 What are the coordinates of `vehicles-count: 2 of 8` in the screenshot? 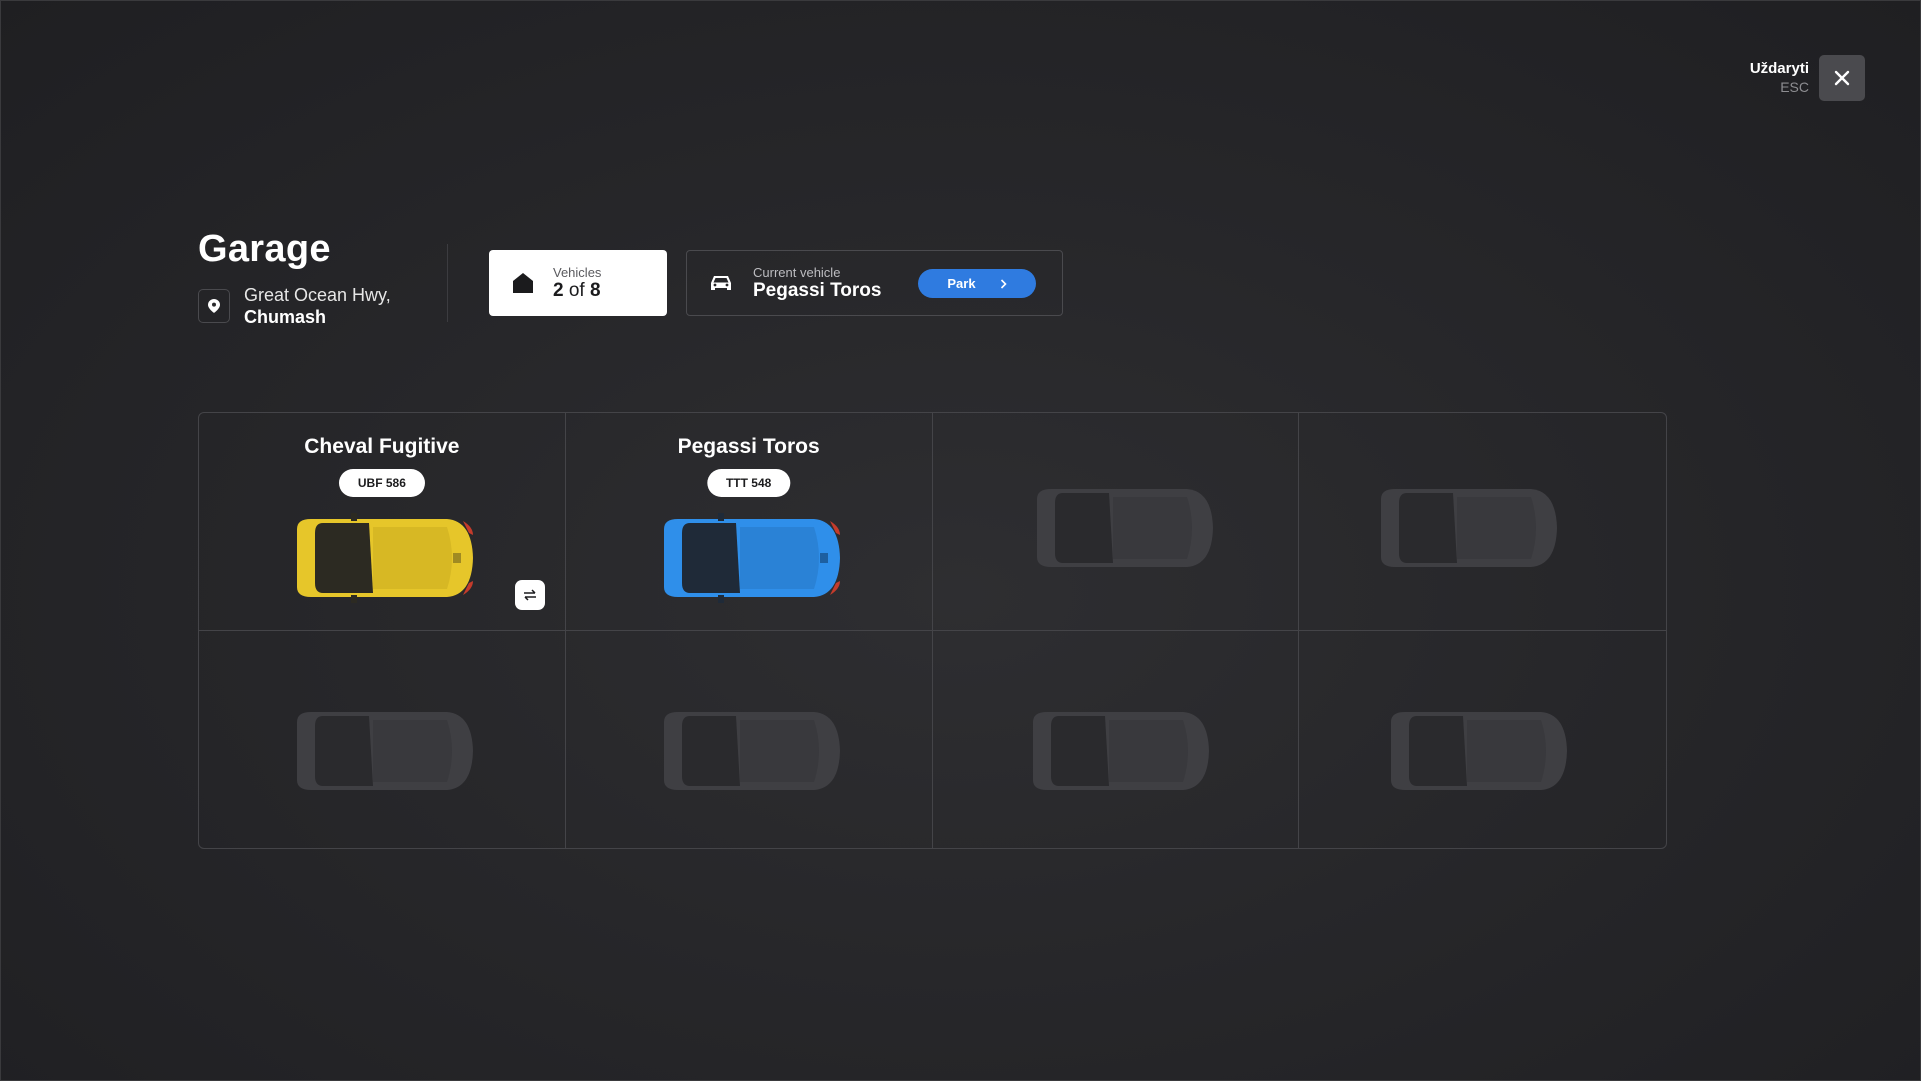 It's located at (577, 290).